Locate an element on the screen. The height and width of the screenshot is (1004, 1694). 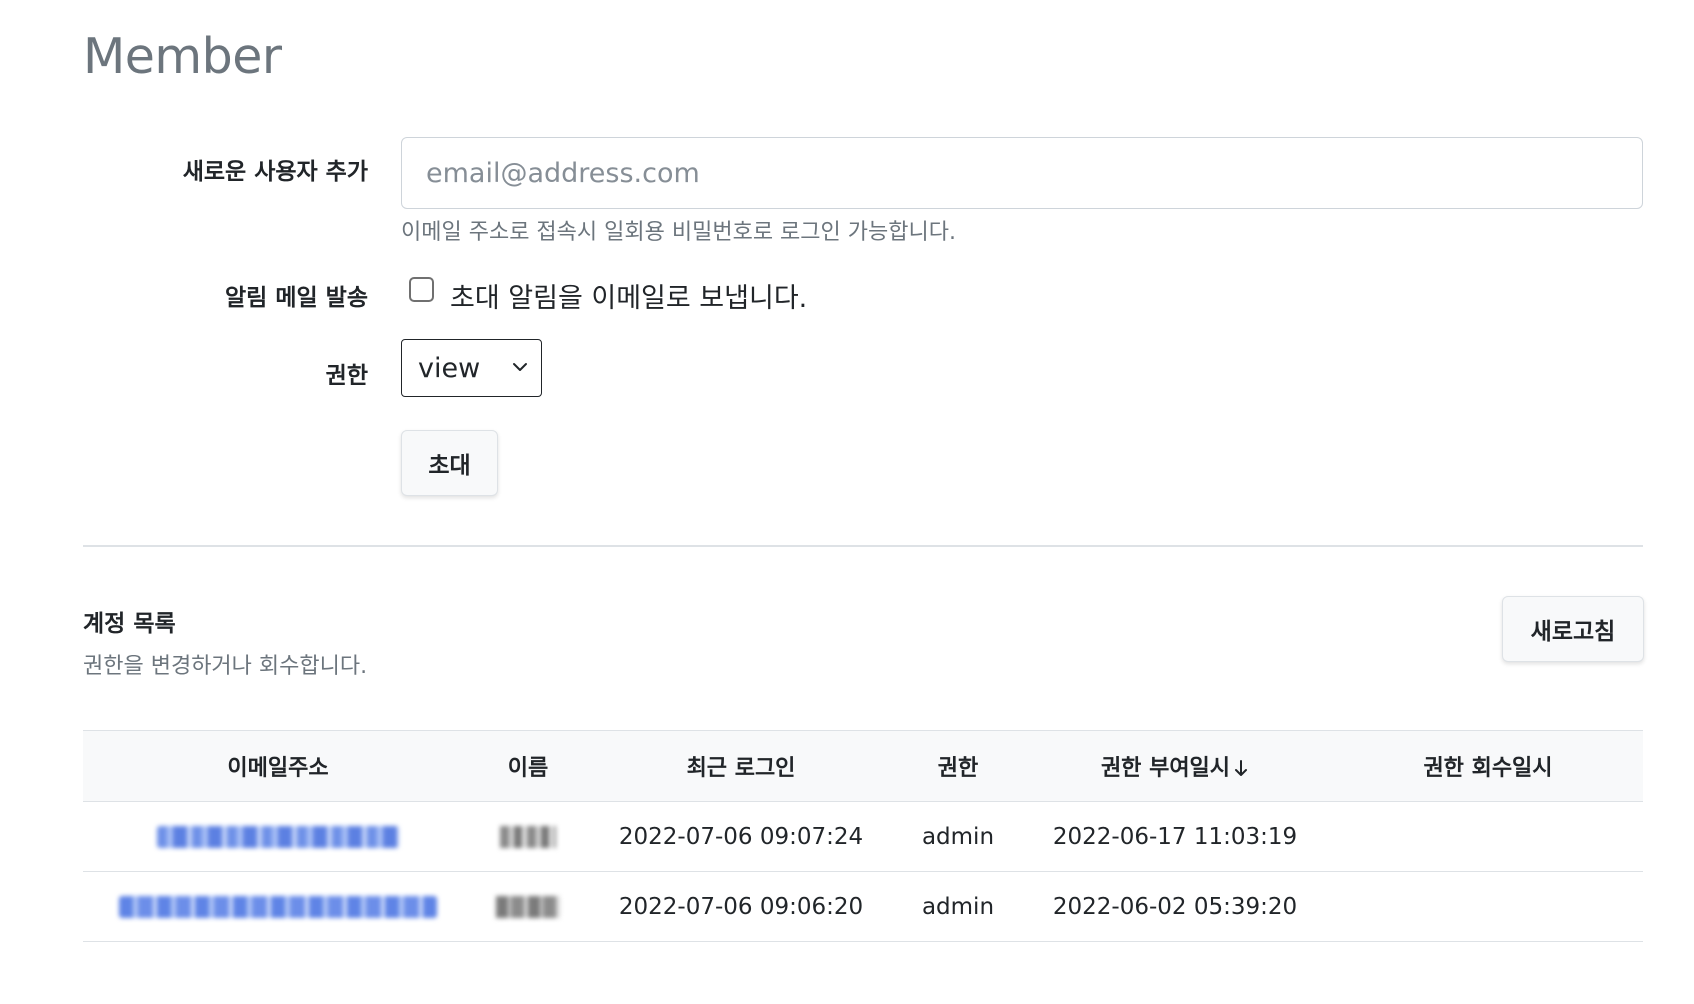
table-header-row: 이메일주소 이름 최근 로그인 권한 권한 부여일시 권한 회수일시 is located at coordinates (863, 766).